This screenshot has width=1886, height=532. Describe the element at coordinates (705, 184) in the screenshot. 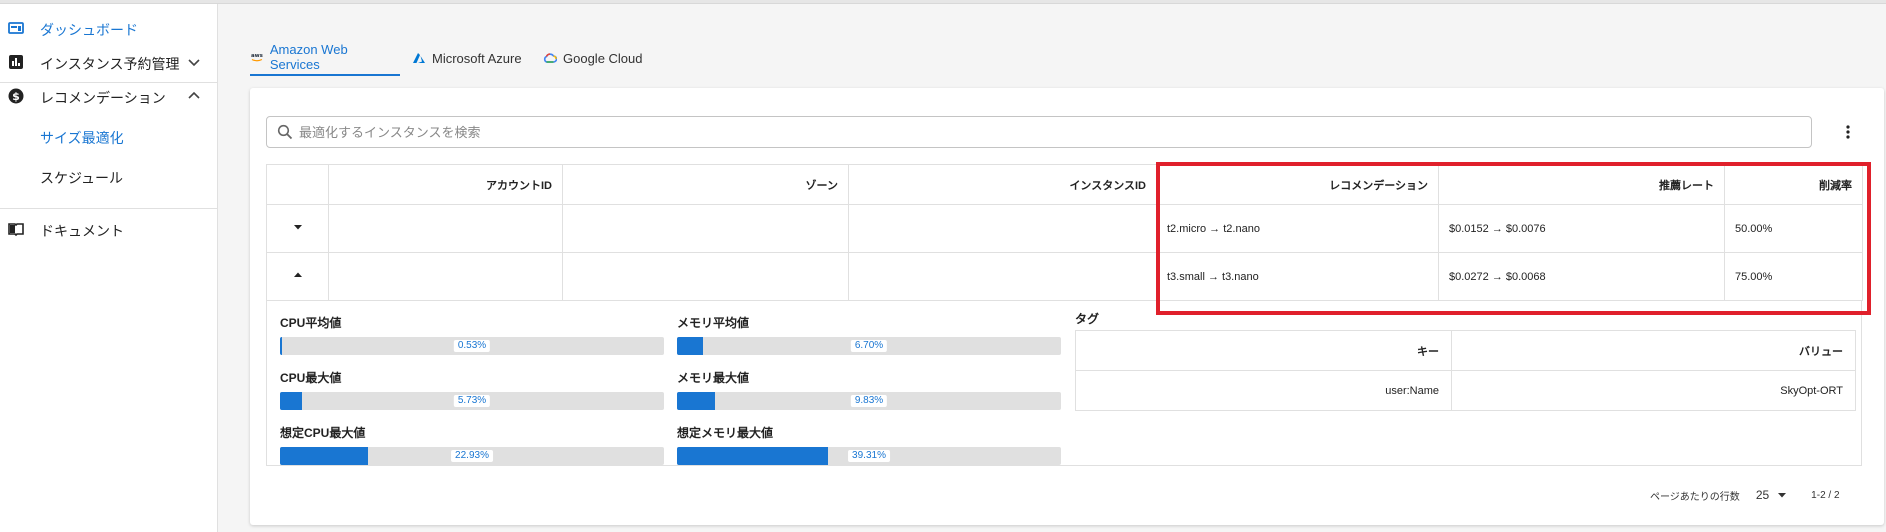

I see `column-header: ゾーン` at that location.